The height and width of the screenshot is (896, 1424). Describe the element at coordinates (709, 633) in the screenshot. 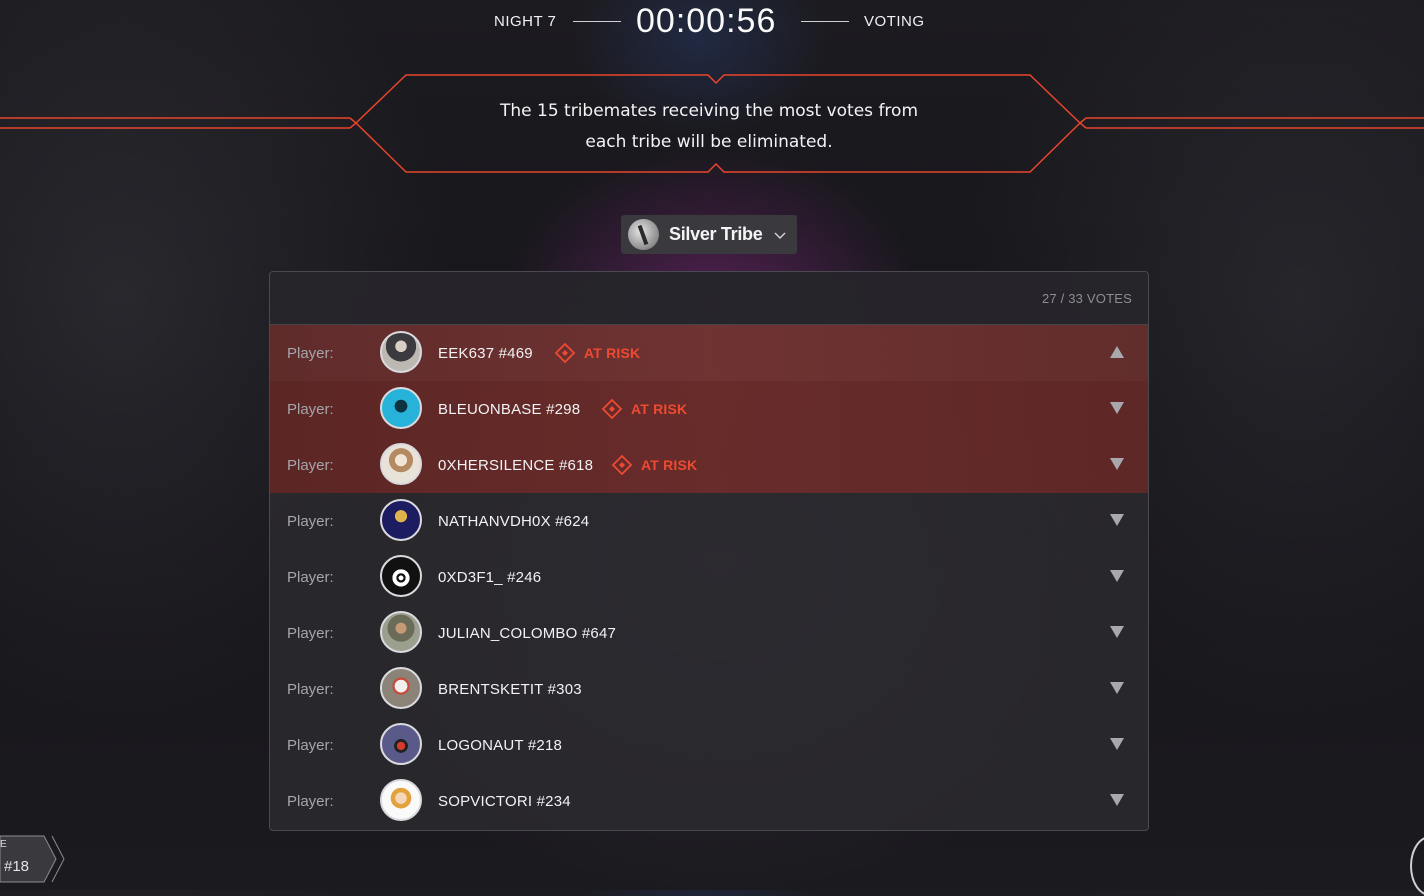

I see `player-row: Player: JULIAN_COLOMBO #647` at that location.